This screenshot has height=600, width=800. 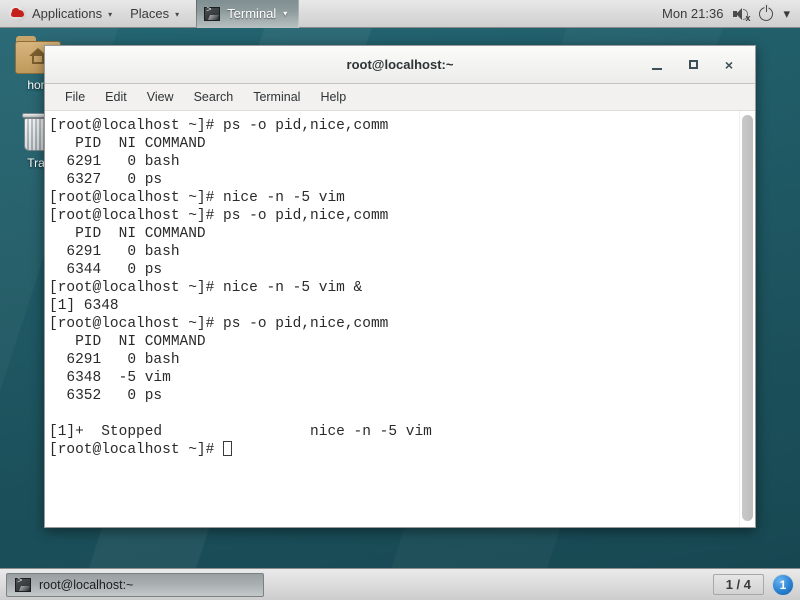 I want to click on menu-item-edit: Edit, so click(x=116, y=97).